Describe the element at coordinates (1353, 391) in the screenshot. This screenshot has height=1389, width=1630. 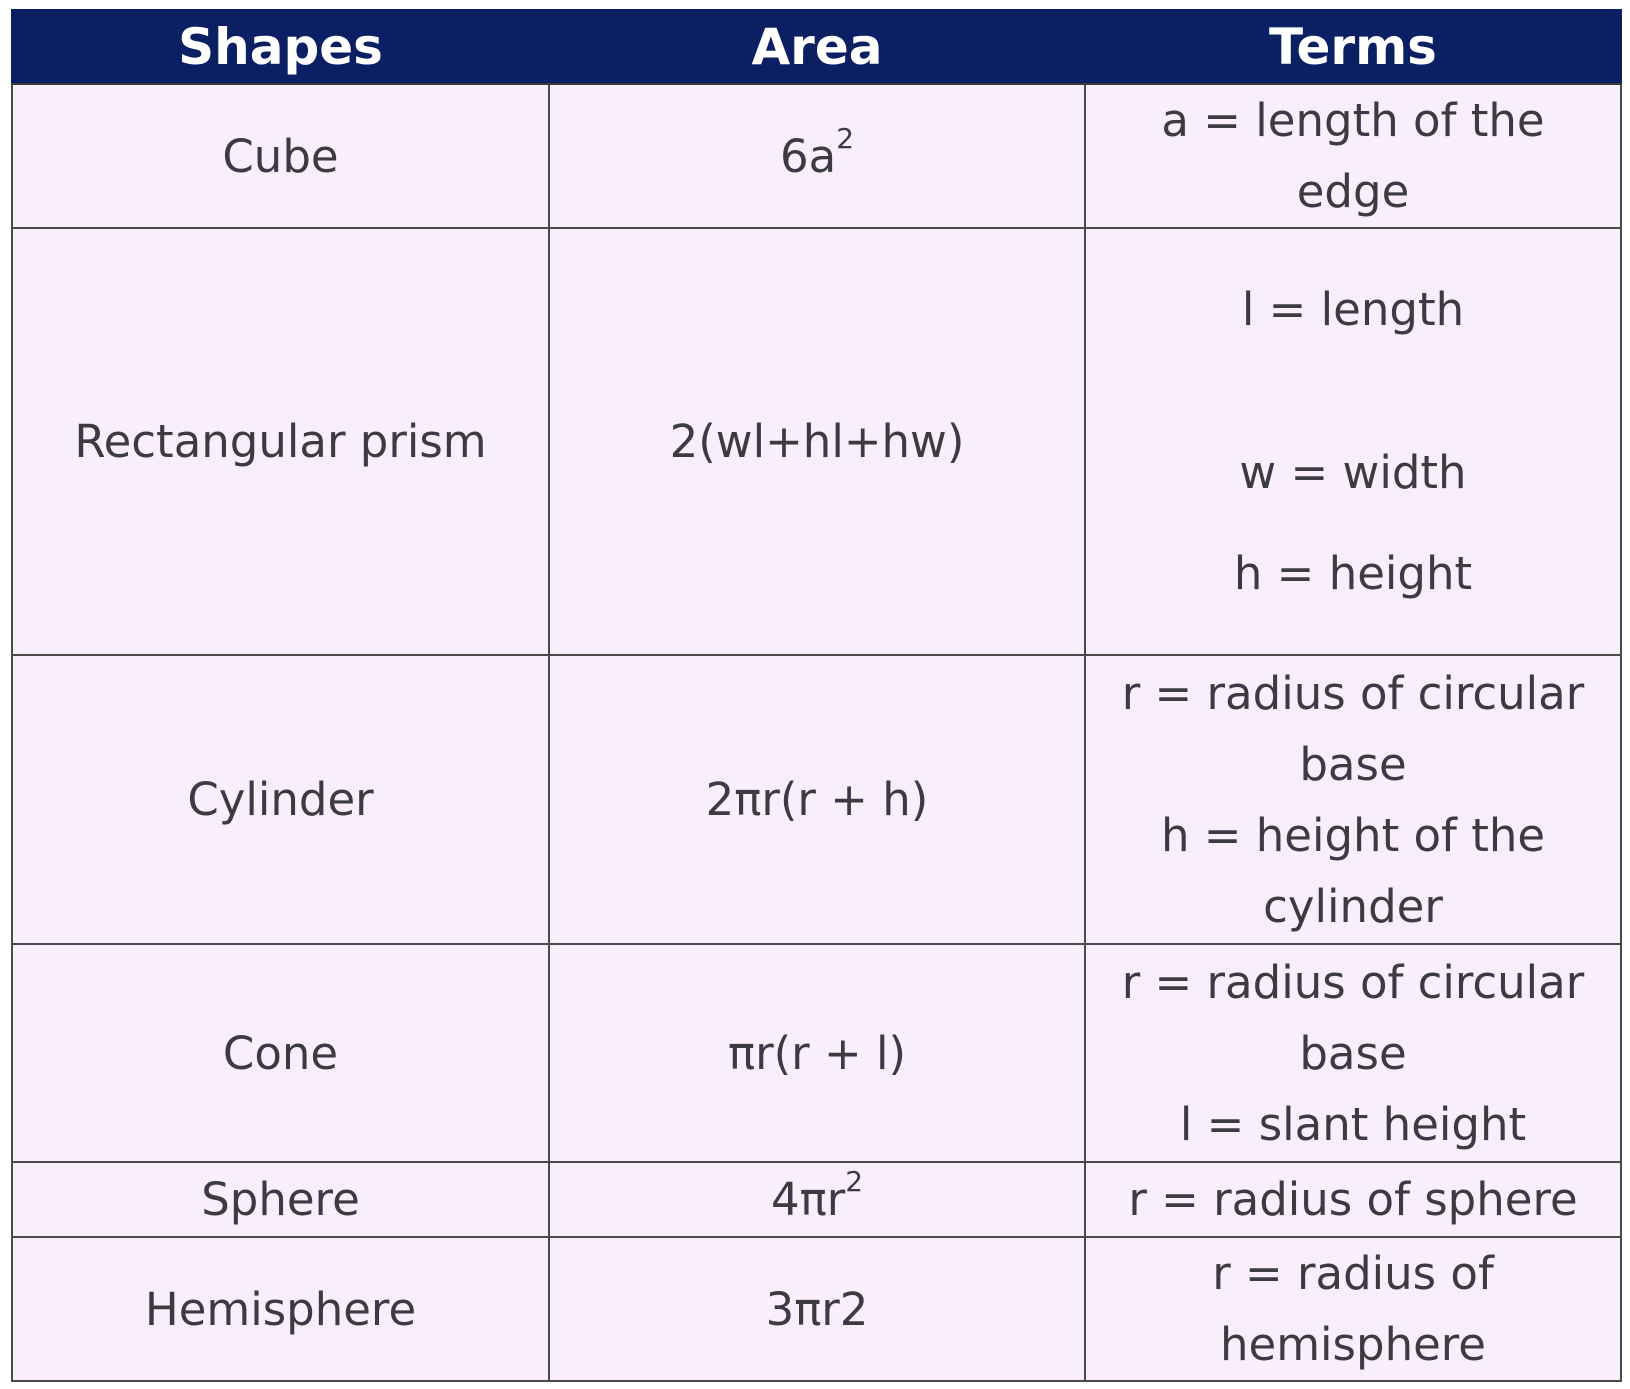
I see `term-spacer` at that location.